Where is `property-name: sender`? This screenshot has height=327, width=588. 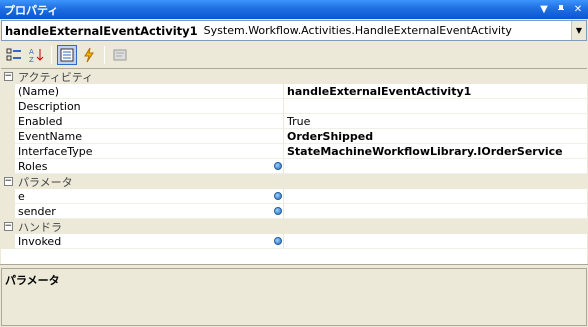
property-name: sender is located at coordinates (149, 211).